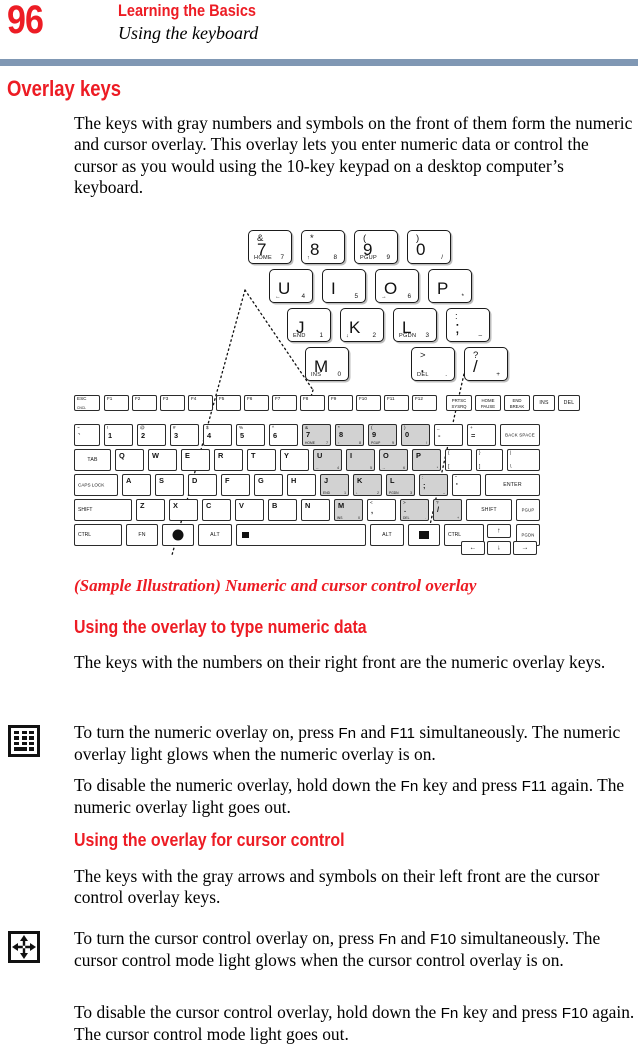 The width and height of the screenshot is (638, 1053). What do you see at coordinates (444, 493) in the screenshot?
I see `kbd-key-semicolon-overlay-right: –` at bounding box center [444, 493].